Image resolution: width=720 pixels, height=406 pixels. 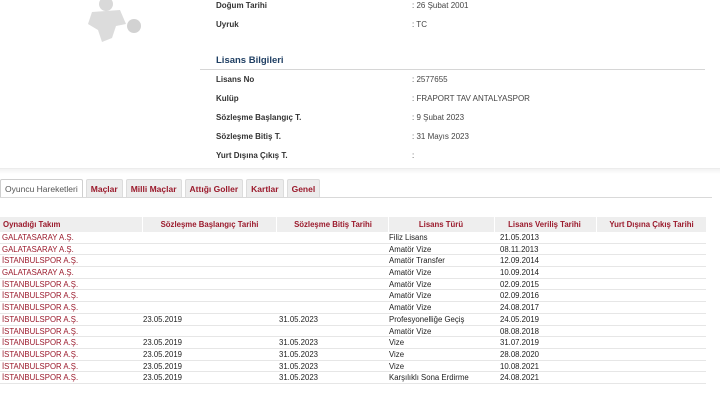 What do you see at coordinates (227, 98) in the screenshot?
I see `club-label: Kulüp` at bounding box center [227, 98].